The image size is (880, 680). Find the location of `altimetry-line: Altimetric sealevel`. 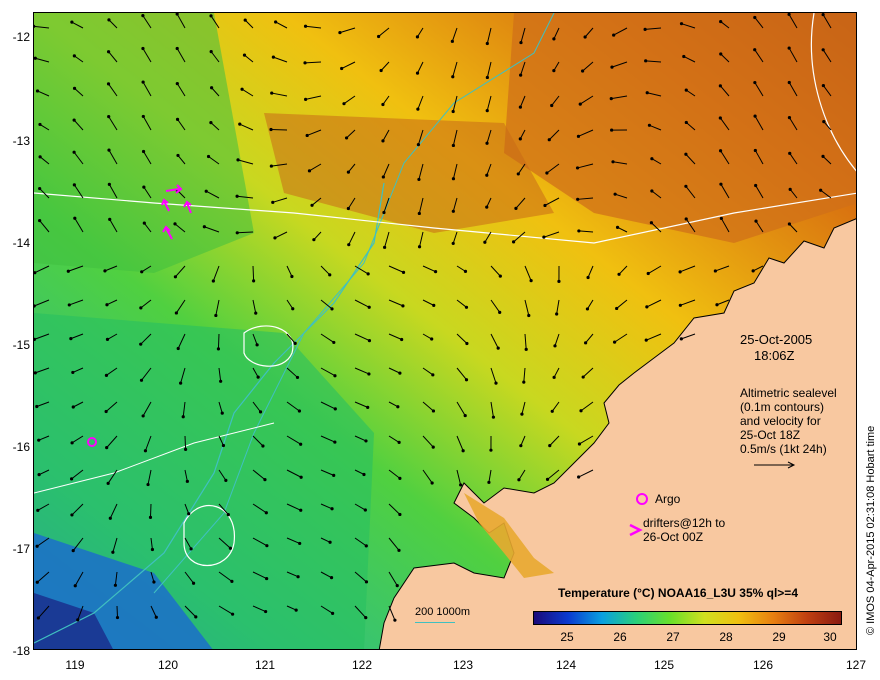

altimetry-line: Altimetric sealevel is located at coordinates (788, 393).